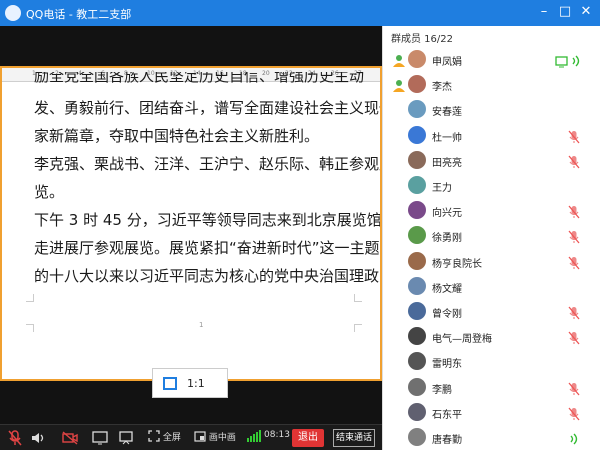 This screenshot has height=450, width=600. I want to click on zoom-ratio-button: 1:1, so click(190, 383).